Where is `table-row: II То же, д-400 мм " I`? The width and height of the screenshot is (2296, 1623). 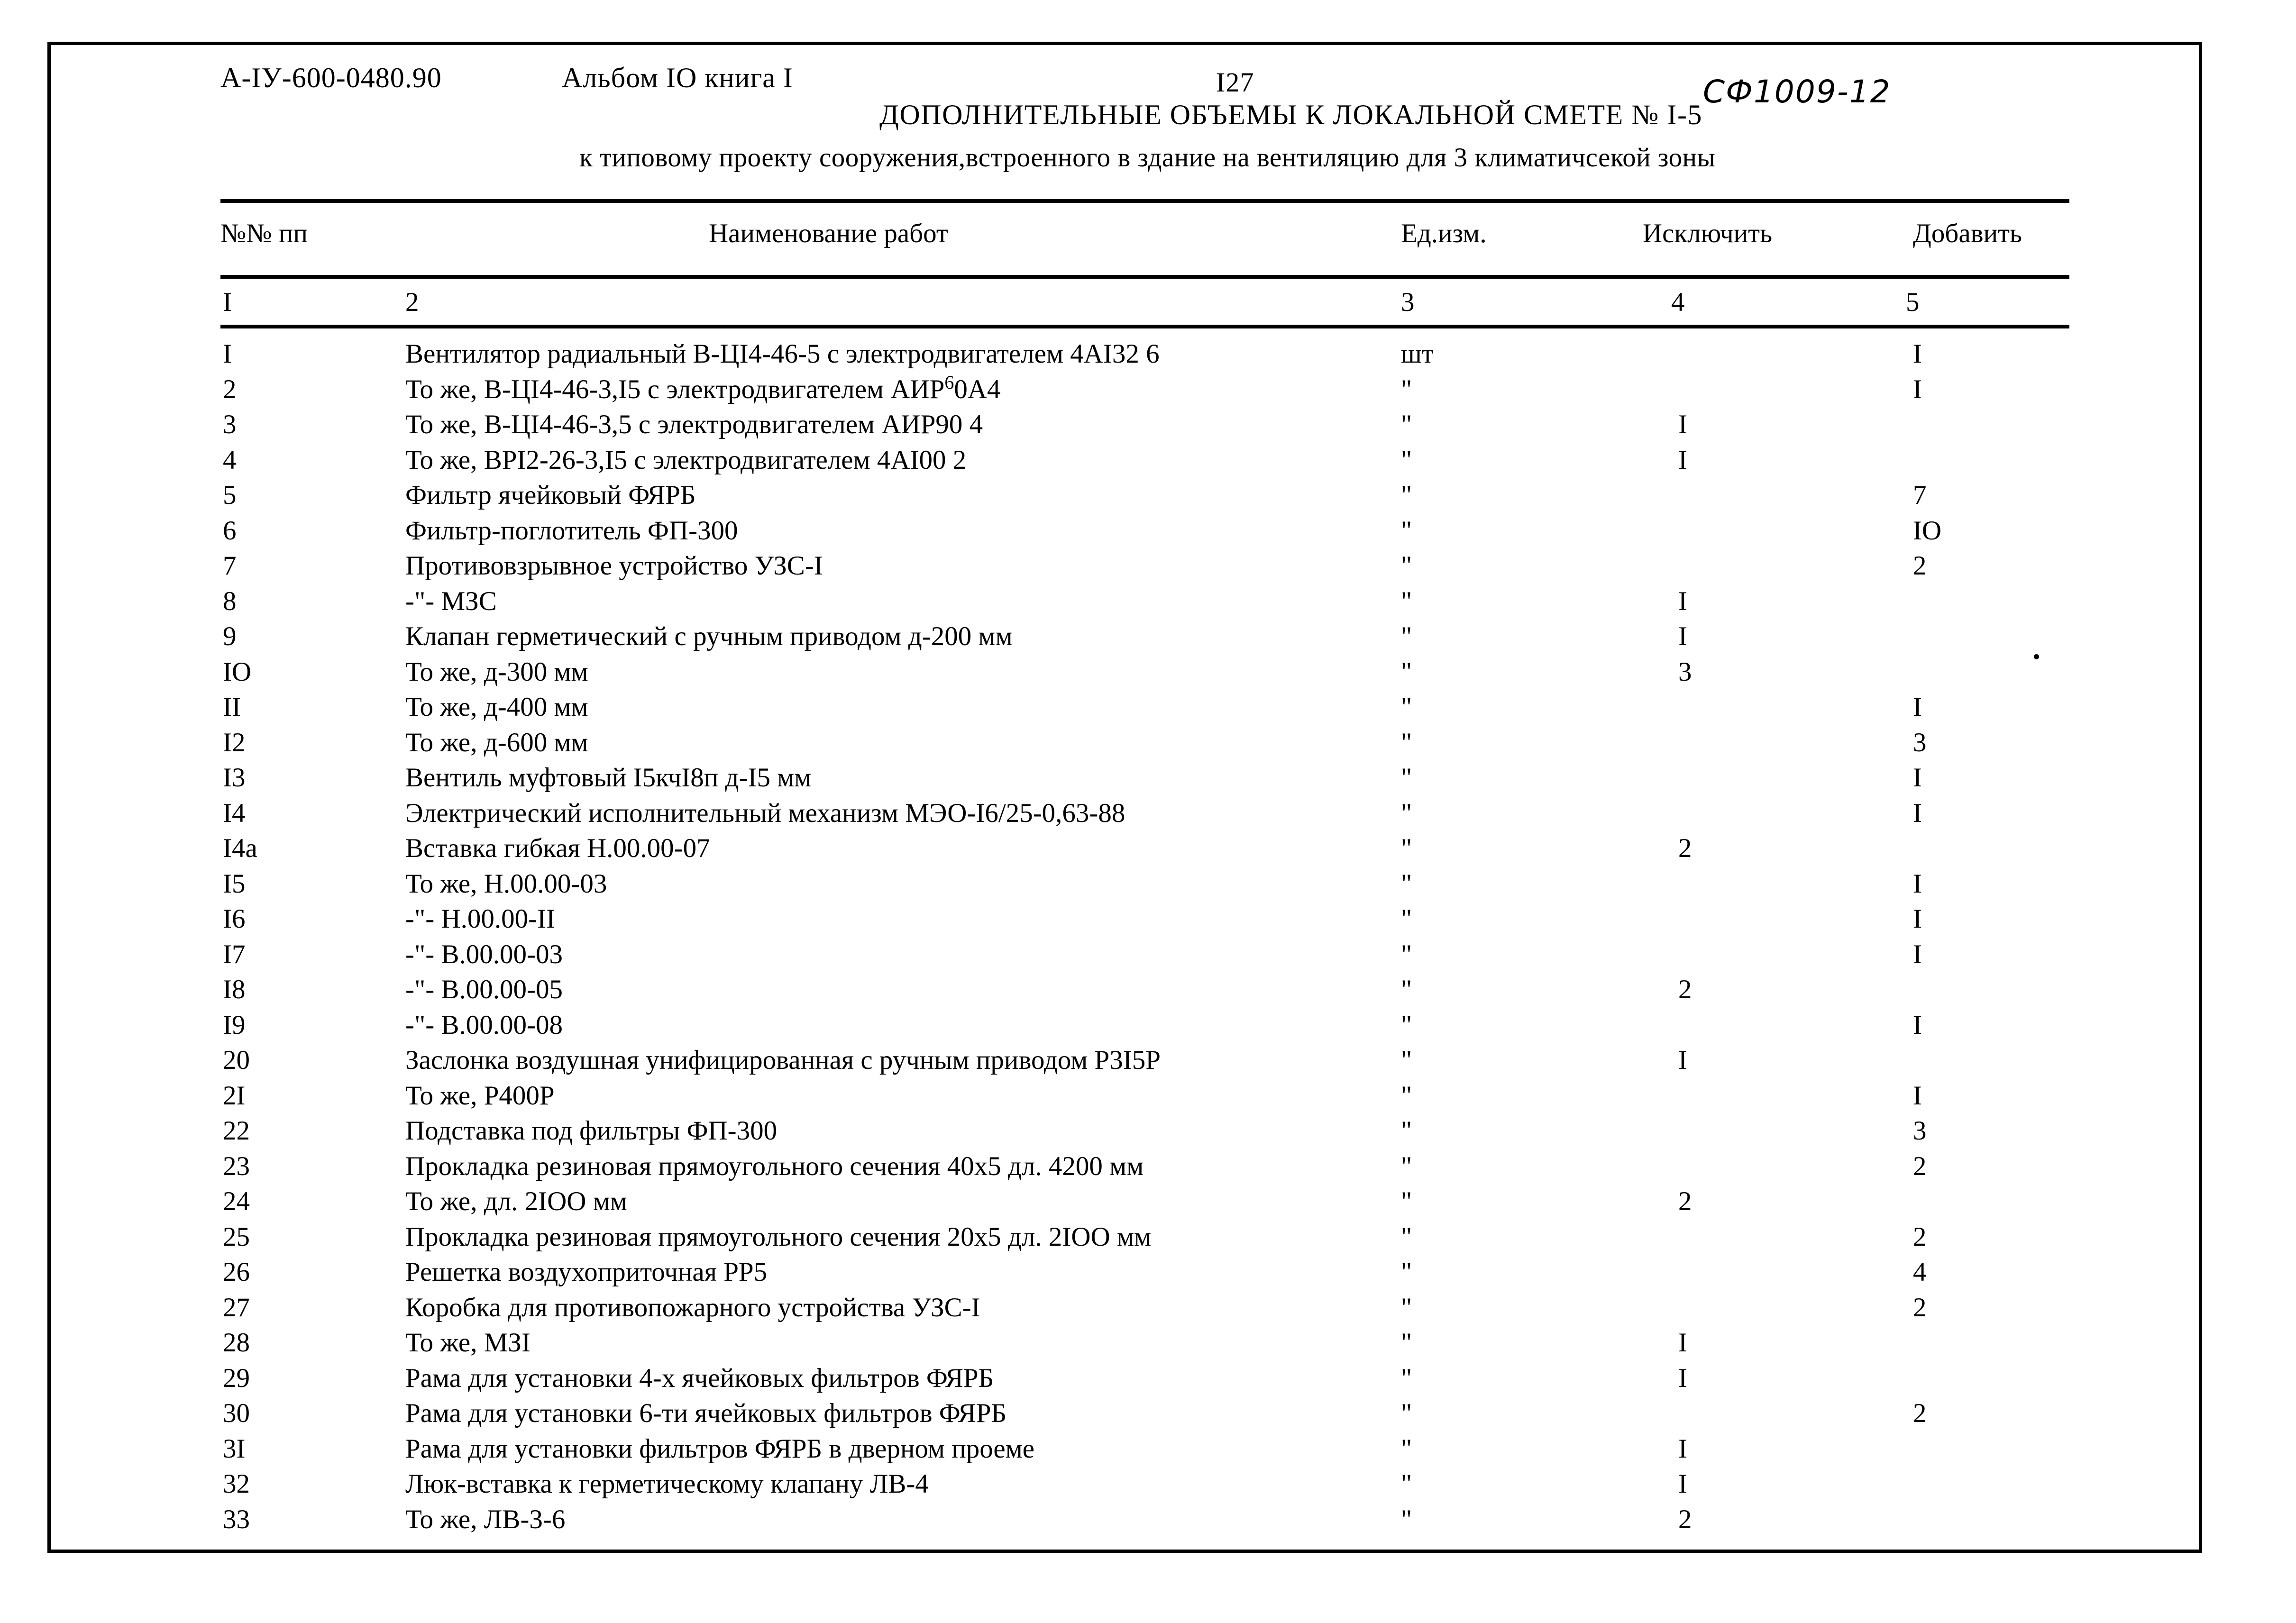 table-row: II То же, д-400 мм " I is located at coordinates (1144, 707).